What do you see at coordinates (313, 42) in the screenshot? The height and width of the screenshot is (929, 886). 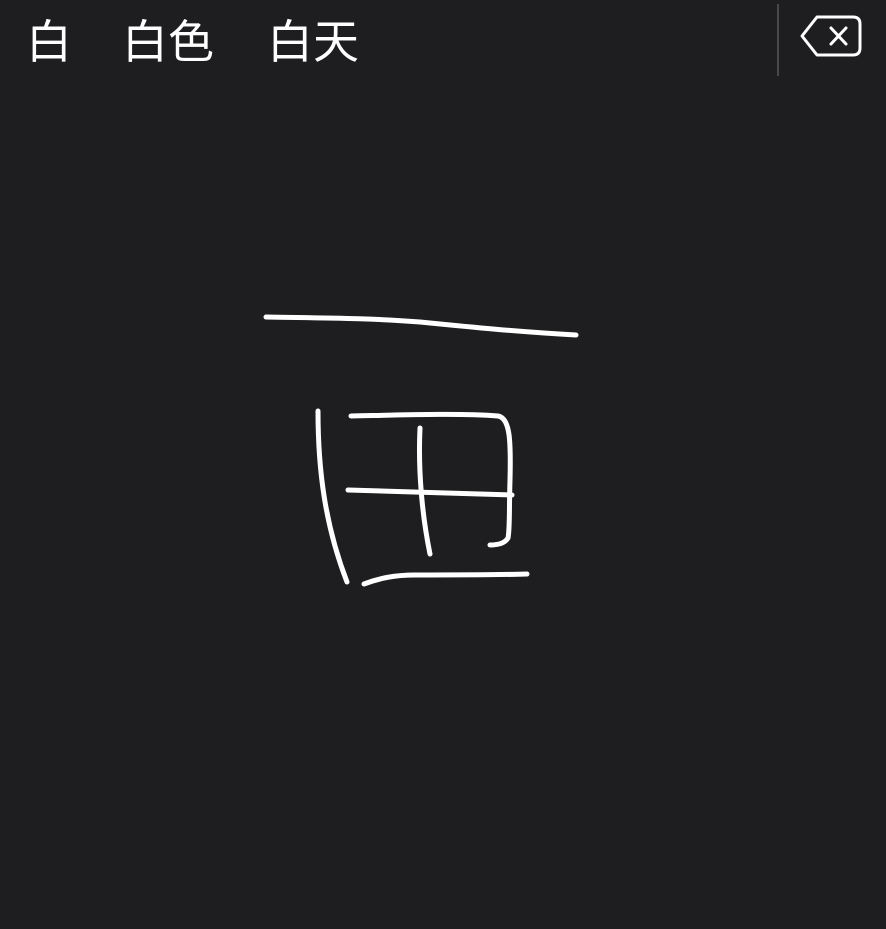 I see `candidate-item: 白天` at bounding box center [313, 42].